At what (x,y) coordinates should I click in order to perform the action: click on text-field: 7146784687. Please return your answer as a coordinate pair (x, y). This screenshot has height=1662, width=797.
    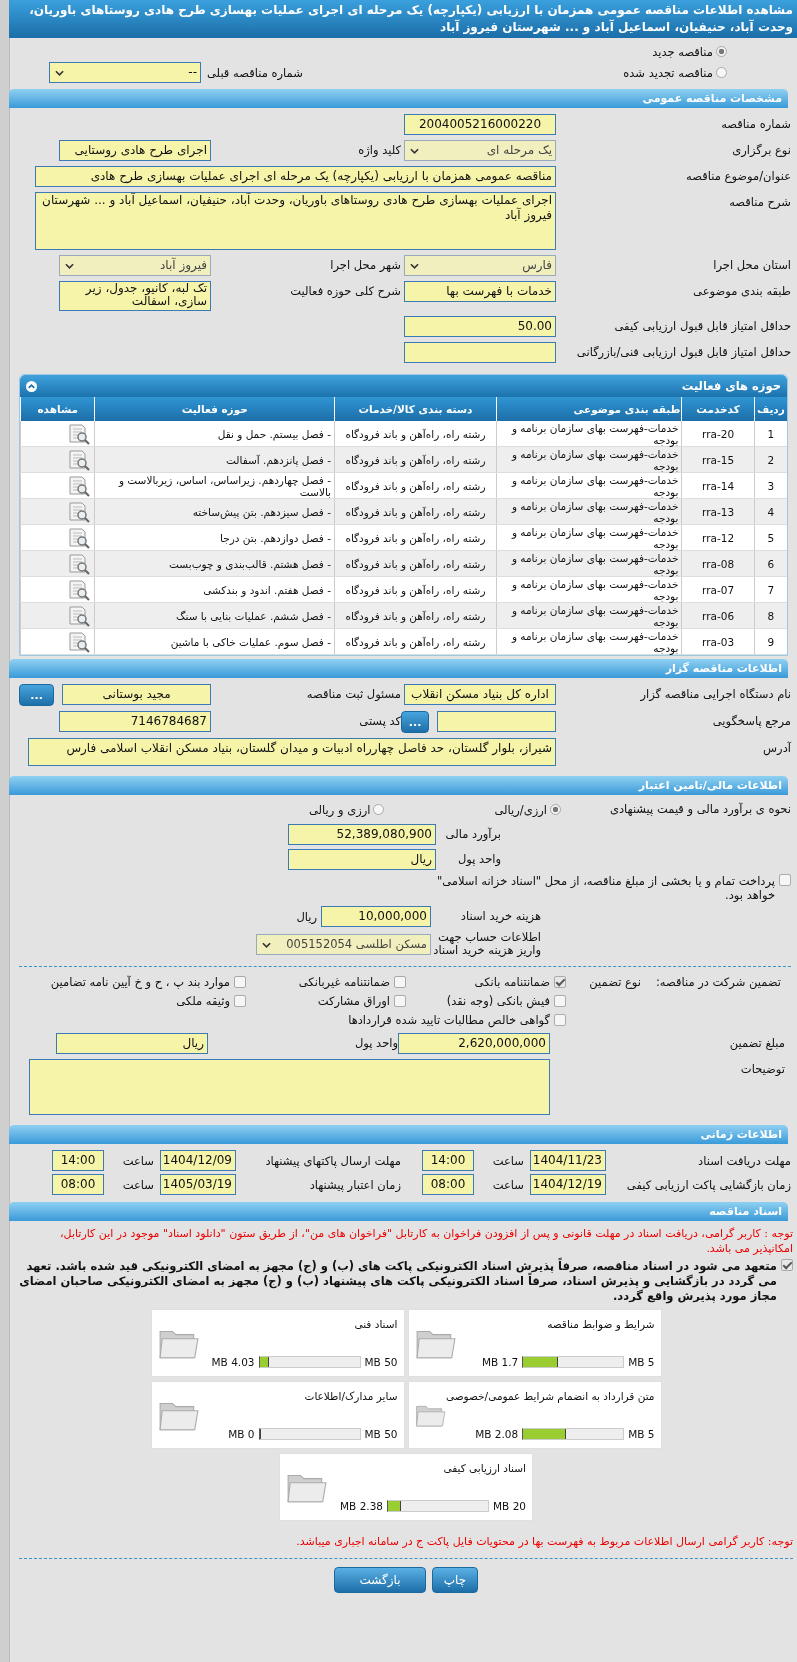
    Looking at the image, I should click on (135, 721).